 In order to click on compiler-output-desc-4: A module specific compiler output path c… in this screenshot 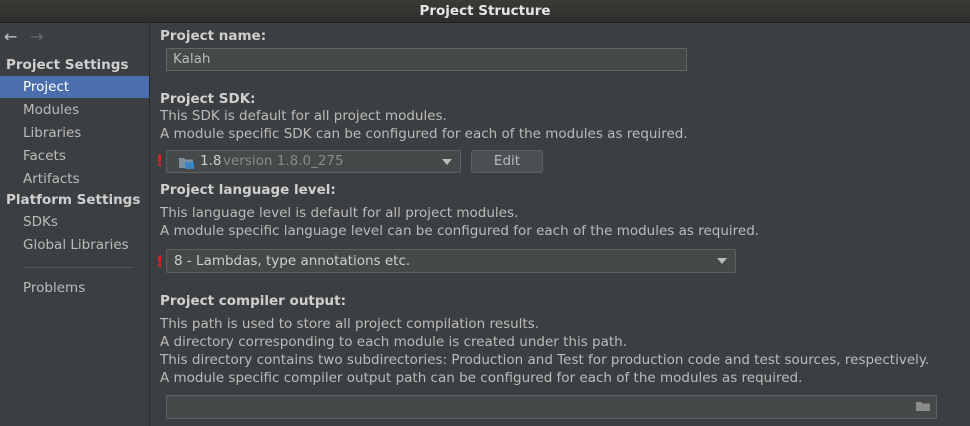, I will do `click(481, 378)`.